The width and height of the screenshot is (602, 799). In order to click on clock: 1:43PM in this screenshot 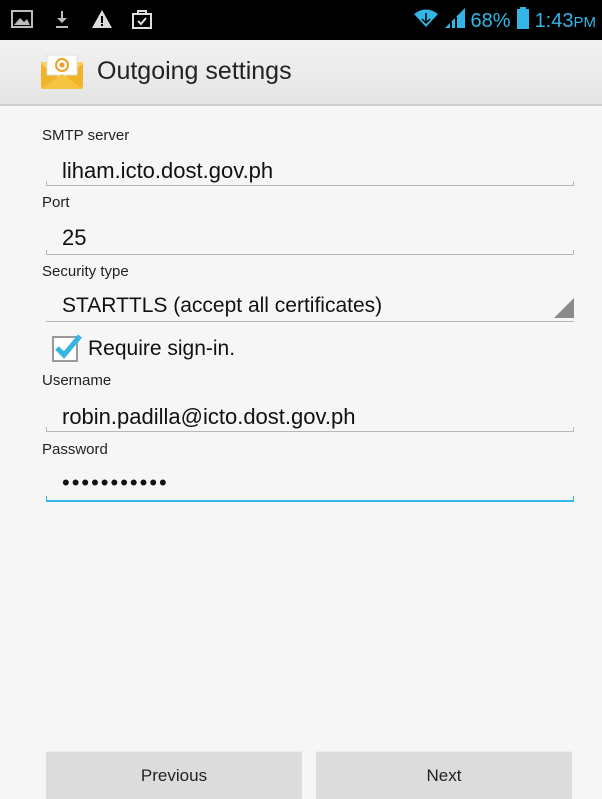, I will do `click(565, 21)`.